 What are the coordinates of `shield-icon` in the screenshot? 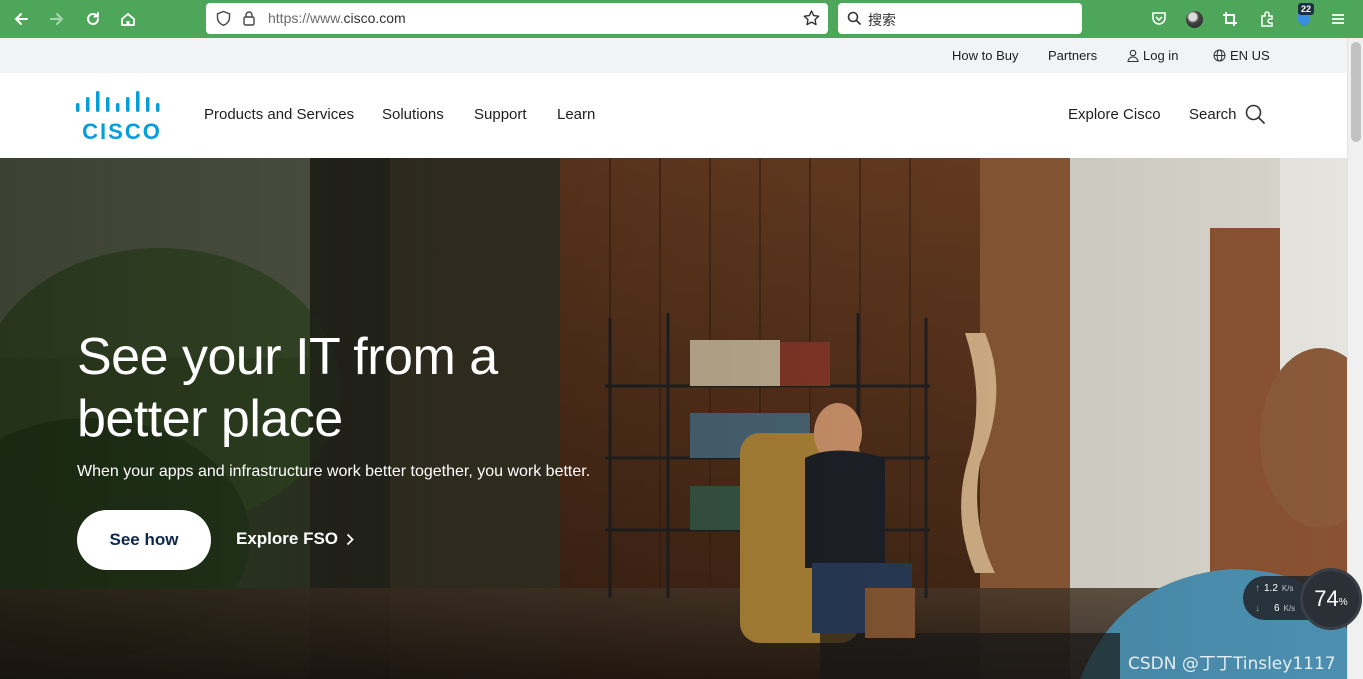 It's located at (223, 18).